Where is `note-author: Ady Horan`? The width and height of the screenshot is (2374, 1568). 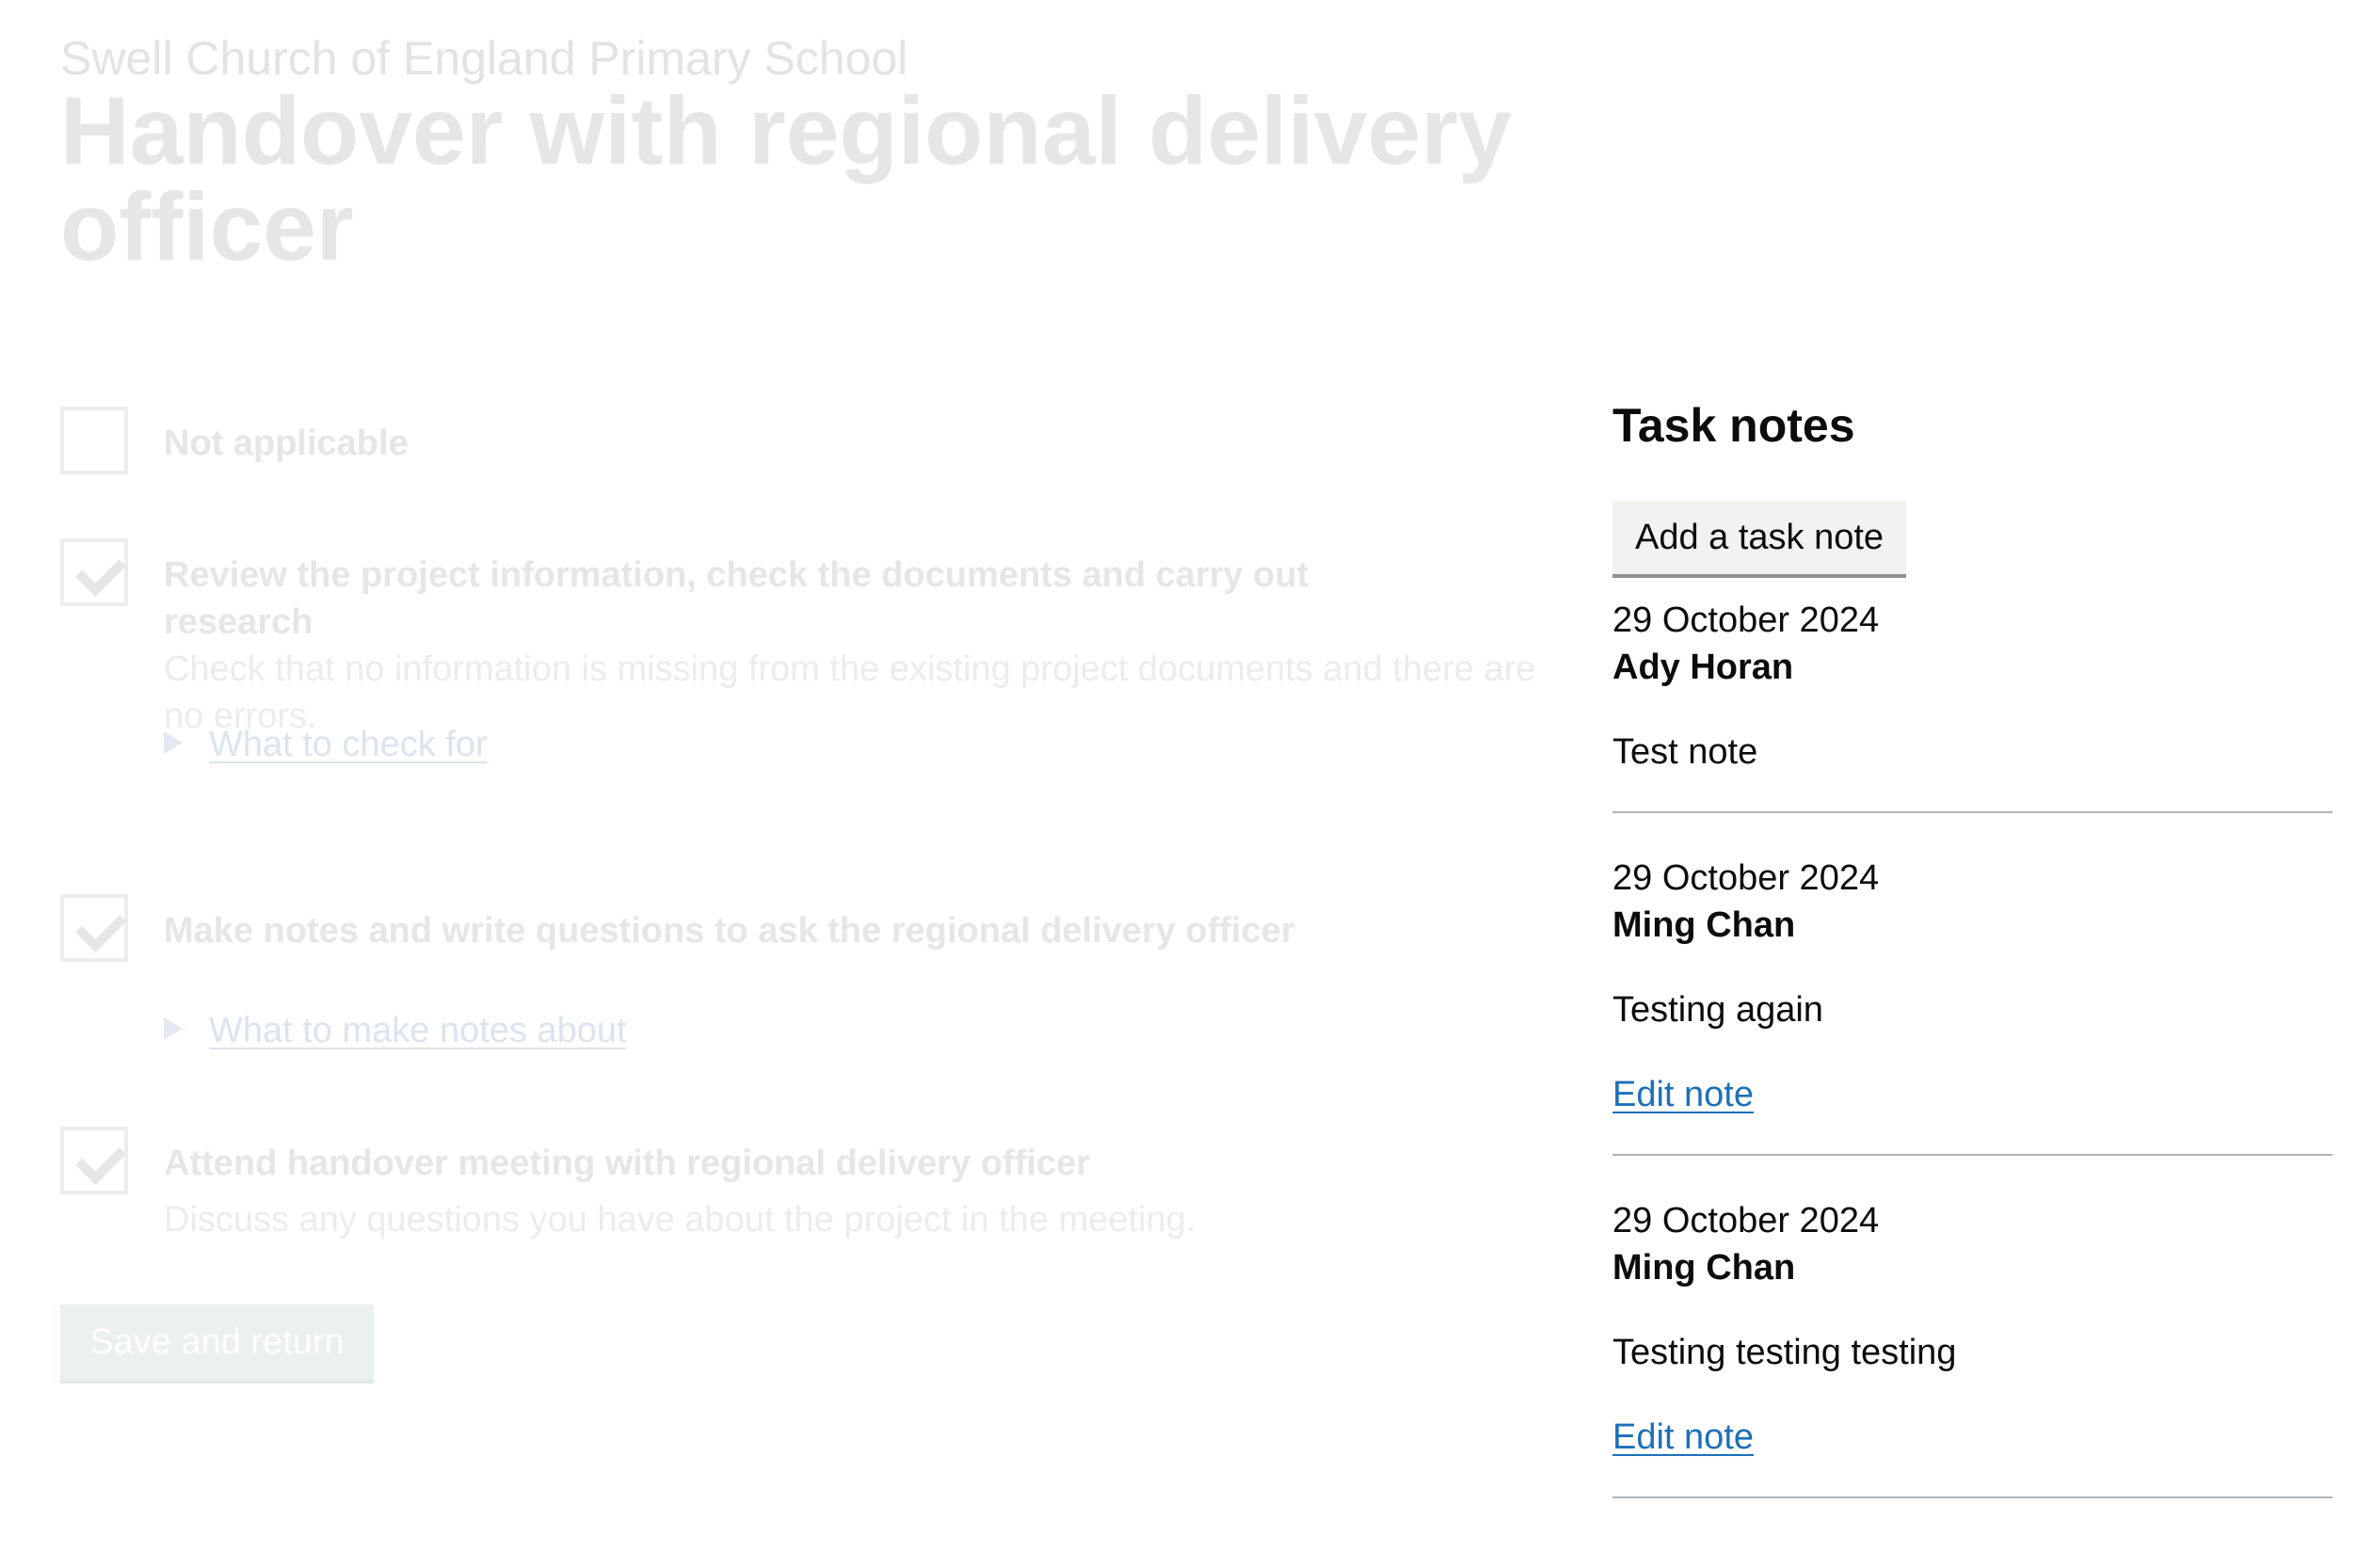
note-author: Ady Horan is located at coordinates (1703, 667).